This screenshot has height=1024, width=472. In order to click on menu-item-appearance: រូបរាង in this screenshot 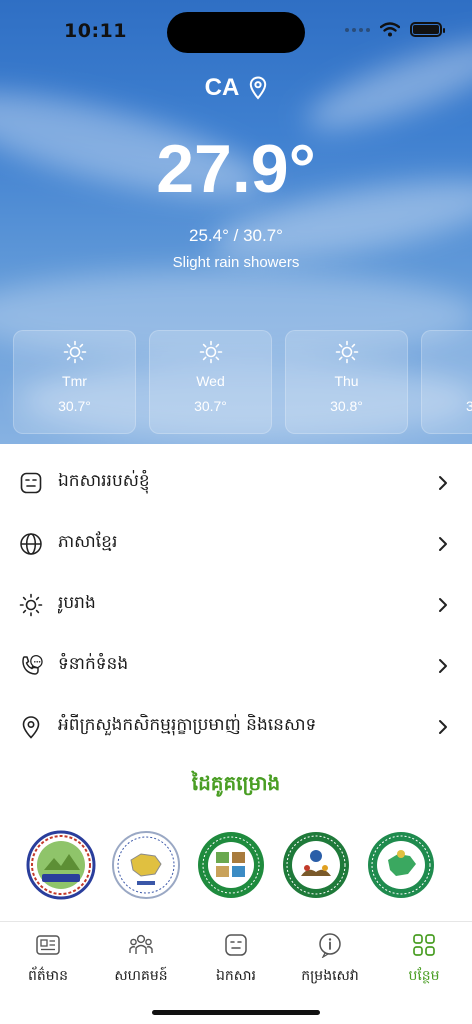, I will do `click(236, 604)`.